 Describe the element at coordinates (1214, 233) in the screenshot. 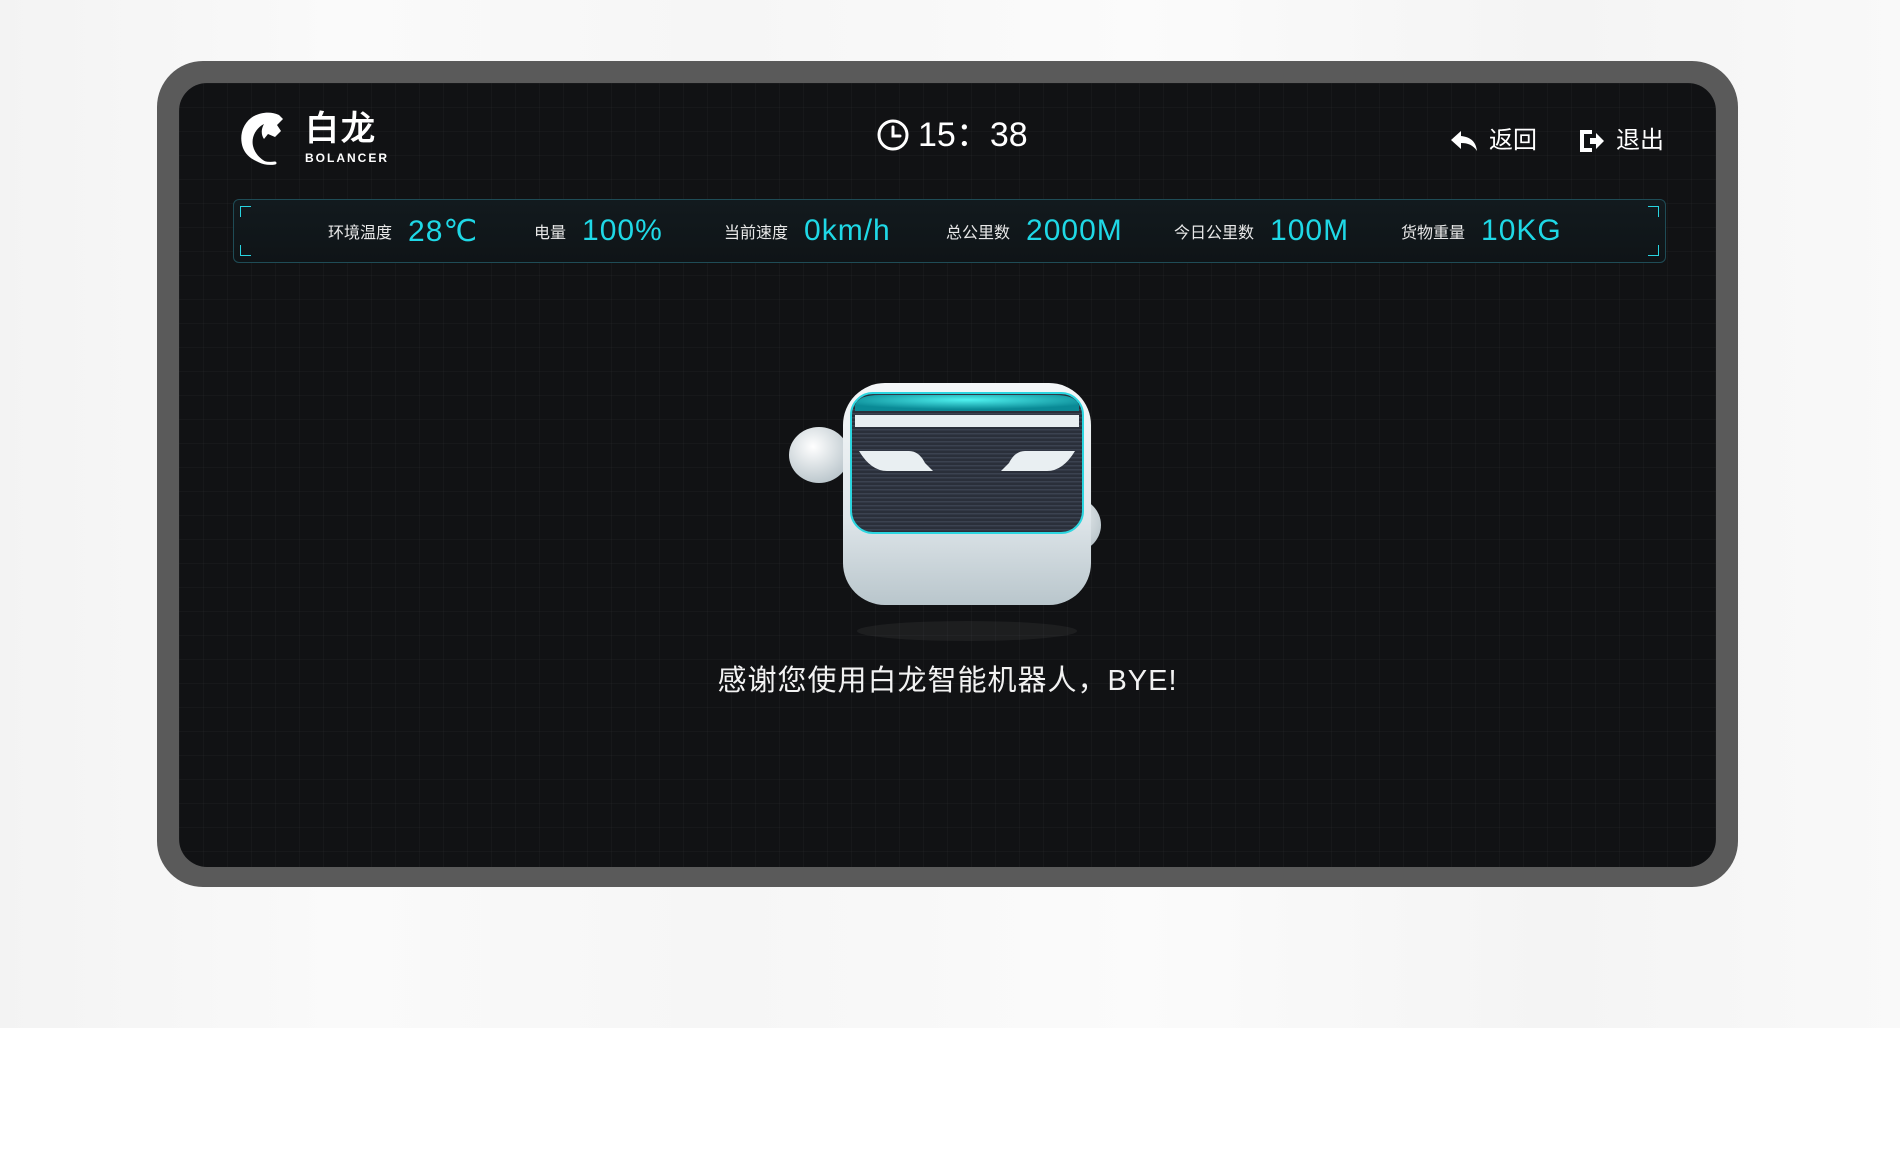

I see `stat-label: 今日公里数` at that location.